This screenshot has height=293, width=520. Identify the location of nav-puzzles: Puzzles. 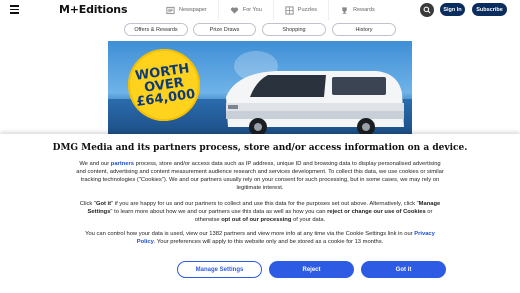
(300, 10).